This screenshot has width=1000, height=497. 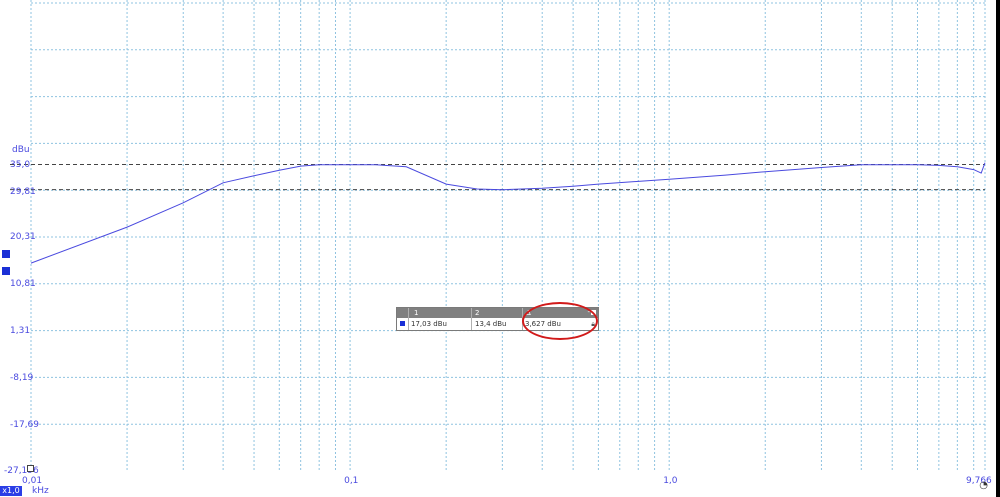 What do you see at coordinates (20, 331) in the screenshot?
I see `y-tick-label: 1,31` at bounding box center [20, 331].